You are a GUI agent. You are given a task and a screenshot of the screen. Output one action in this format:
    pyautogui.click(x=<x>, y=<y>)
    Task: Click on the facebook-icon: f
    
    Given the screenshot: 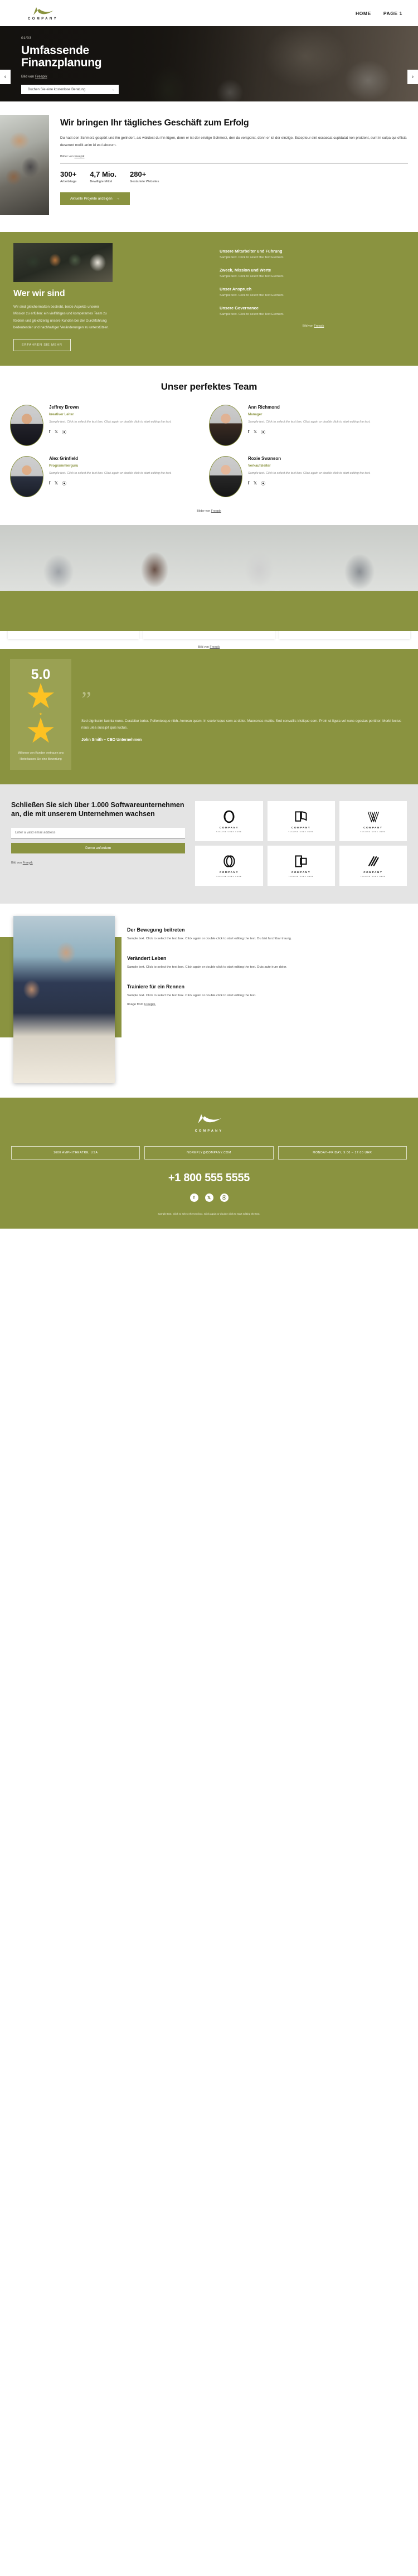 What is the action you would take?
    pyautogui.click(x=193, y=1198)
    